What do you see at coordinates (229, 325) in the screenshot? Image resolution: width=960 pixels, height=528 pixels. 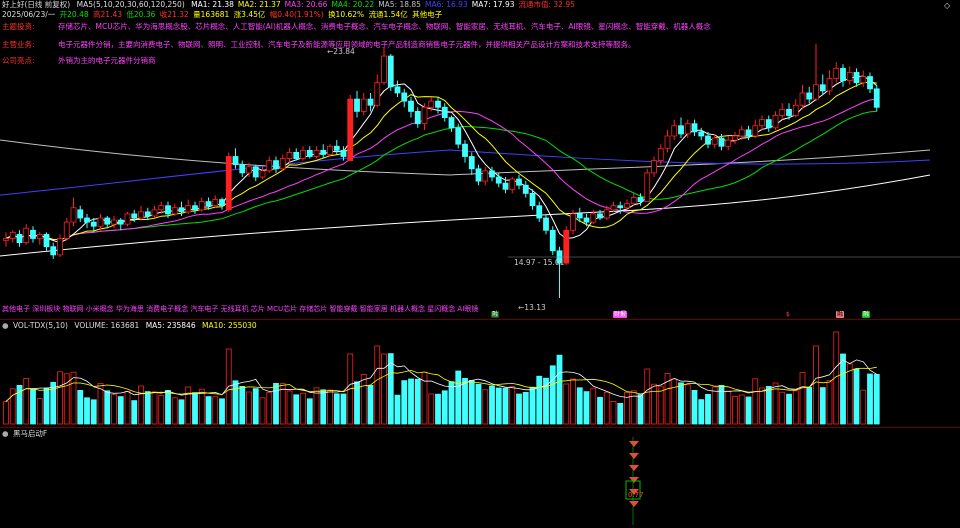 I see `volume-ma10: MA10: 255030` at bounding box center [229, 325].